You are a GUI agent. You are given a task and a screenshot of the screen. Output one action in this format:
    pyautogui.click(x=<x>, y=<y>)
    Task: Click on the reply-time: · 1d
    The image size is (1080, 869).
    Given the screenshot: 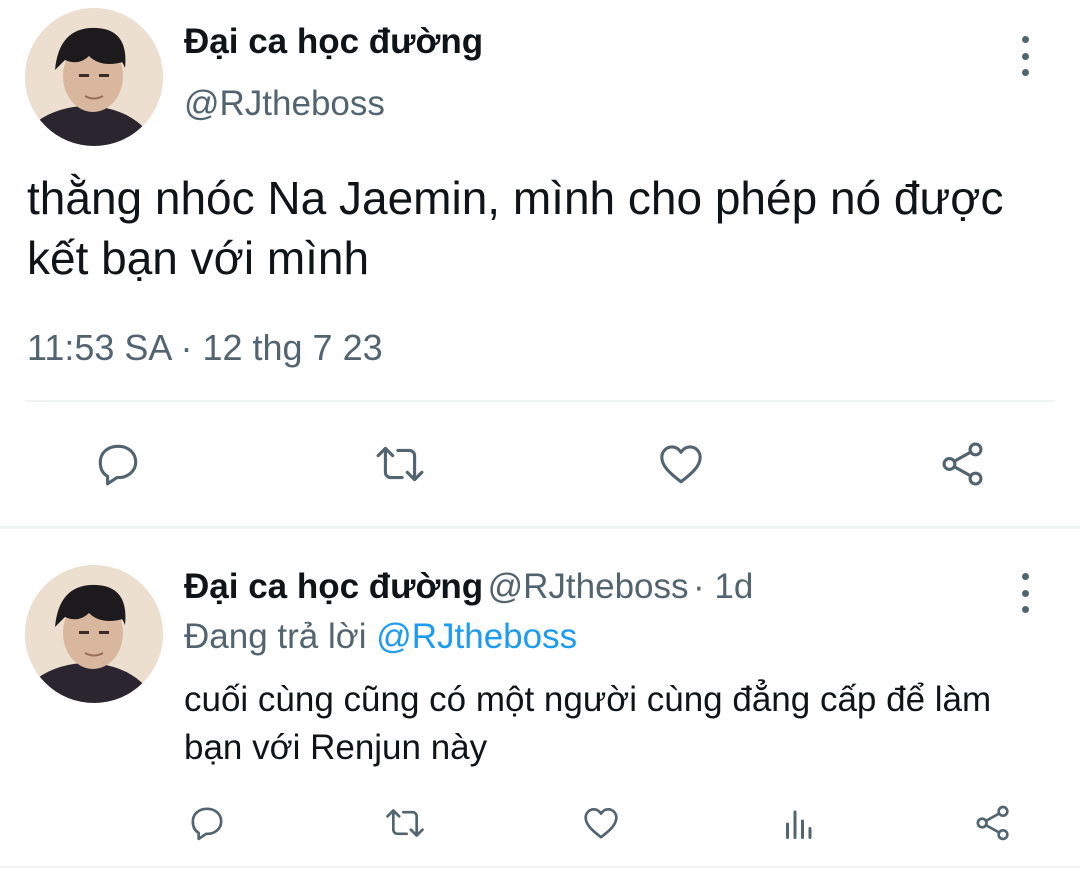 What is the action you would take?
    pyautogui.click(x=723, y=586)
    